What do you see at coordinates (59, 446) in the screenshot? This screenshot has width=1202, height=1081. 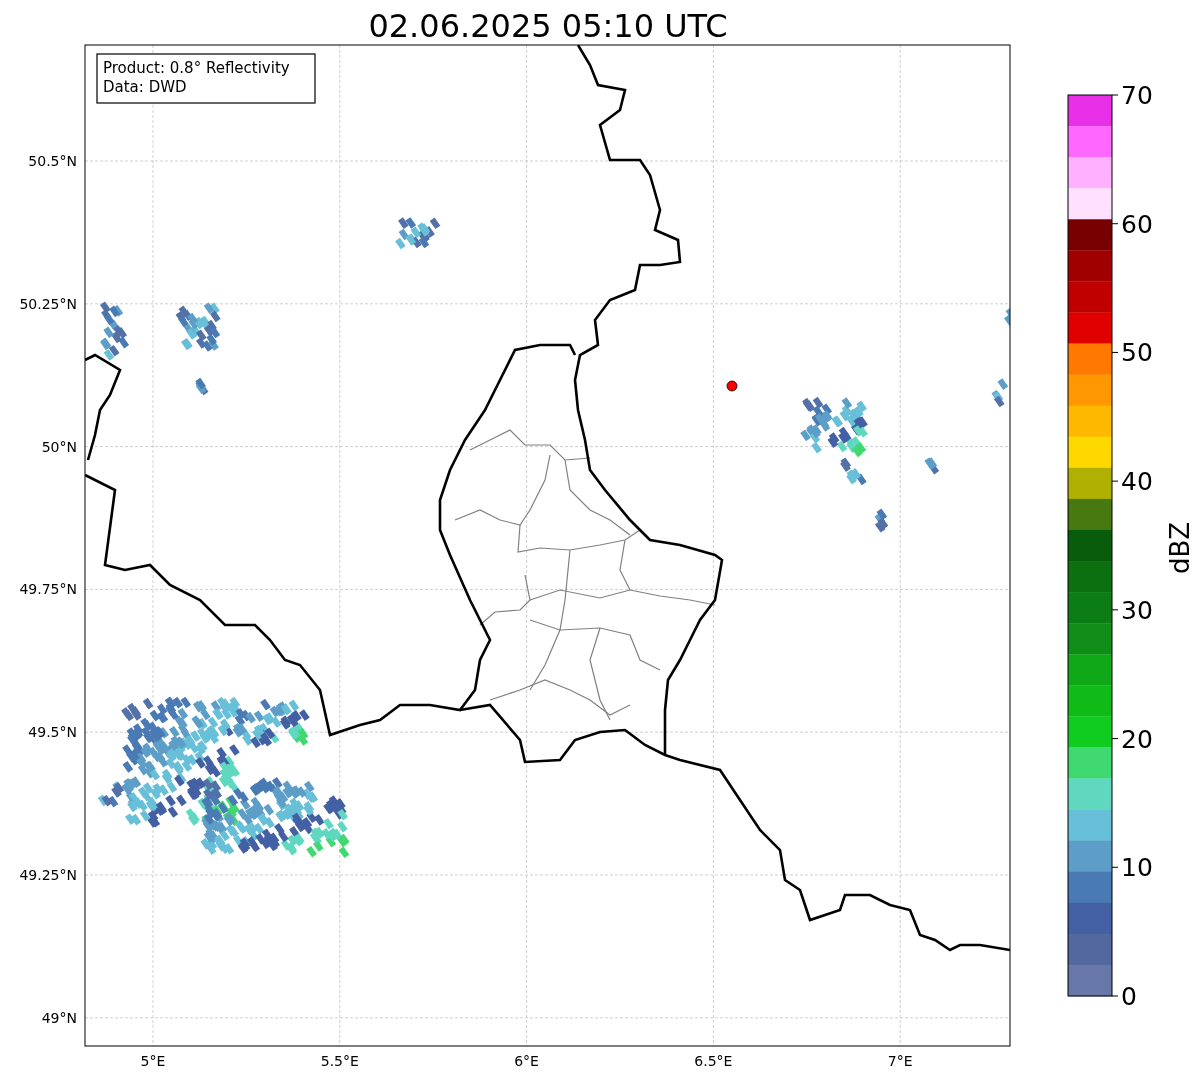 I see `y-tick-label: 50°N` at bounding box center [59, 446].